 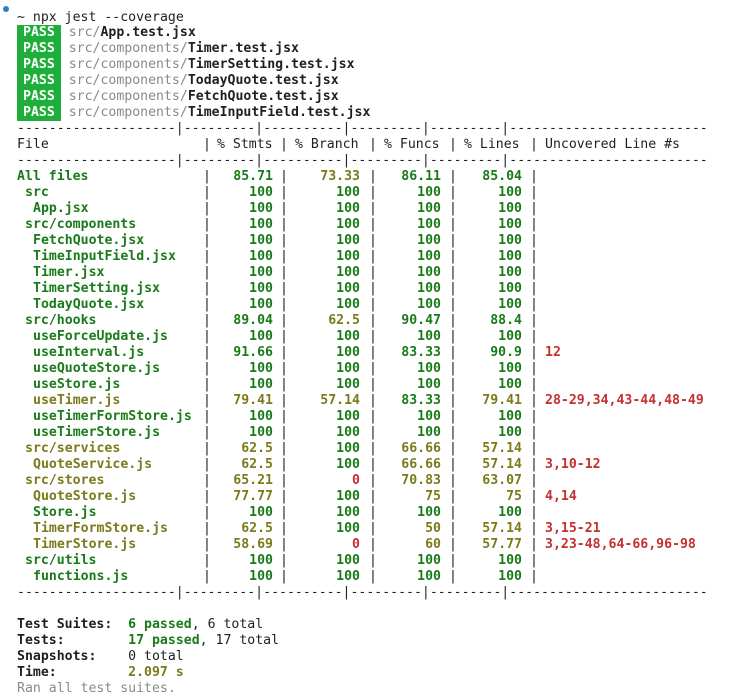 I want to click on coverage-stmts: 79.41, so click(x=253, y=400).